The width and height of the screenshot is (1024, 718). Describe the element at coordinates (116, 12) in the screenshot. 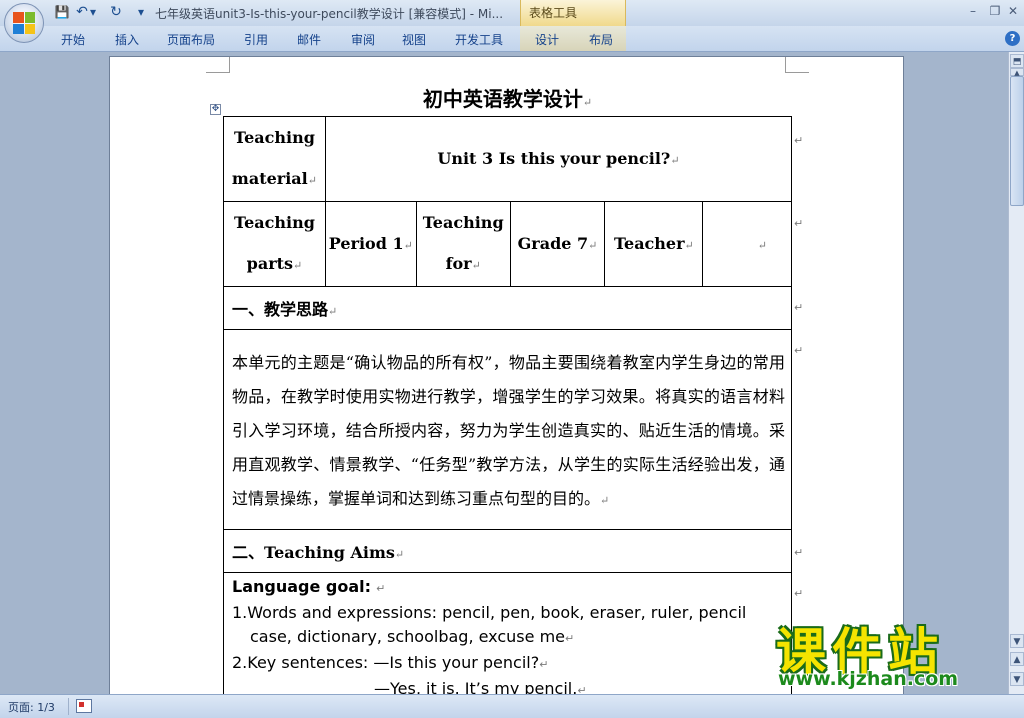

I see `redo-icon: ↻` at that location.